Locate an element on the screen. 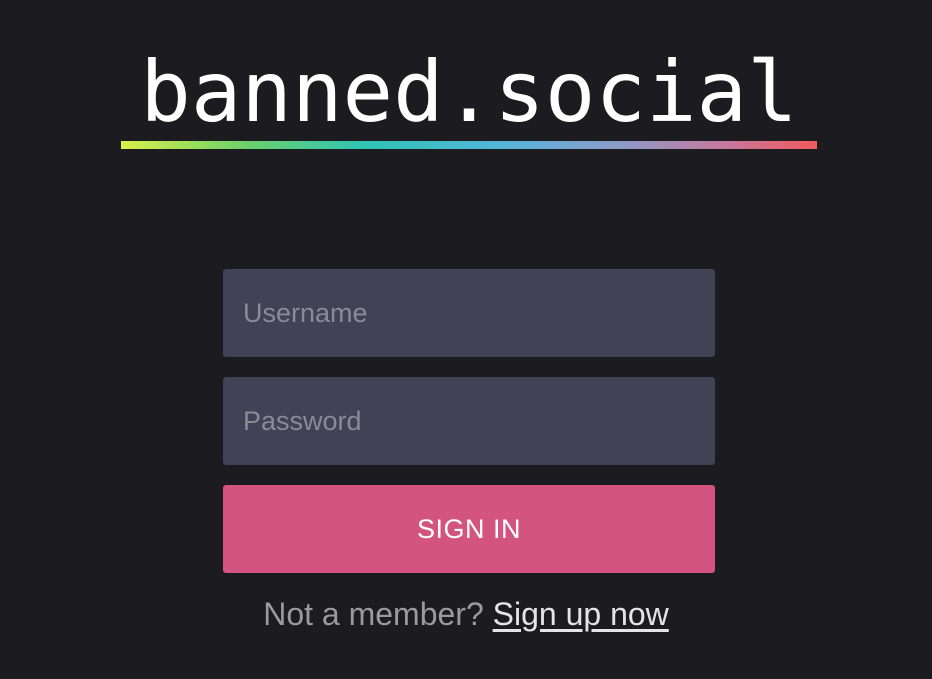  signup-prompt: Not a member? is located at coordinates (373, 614).